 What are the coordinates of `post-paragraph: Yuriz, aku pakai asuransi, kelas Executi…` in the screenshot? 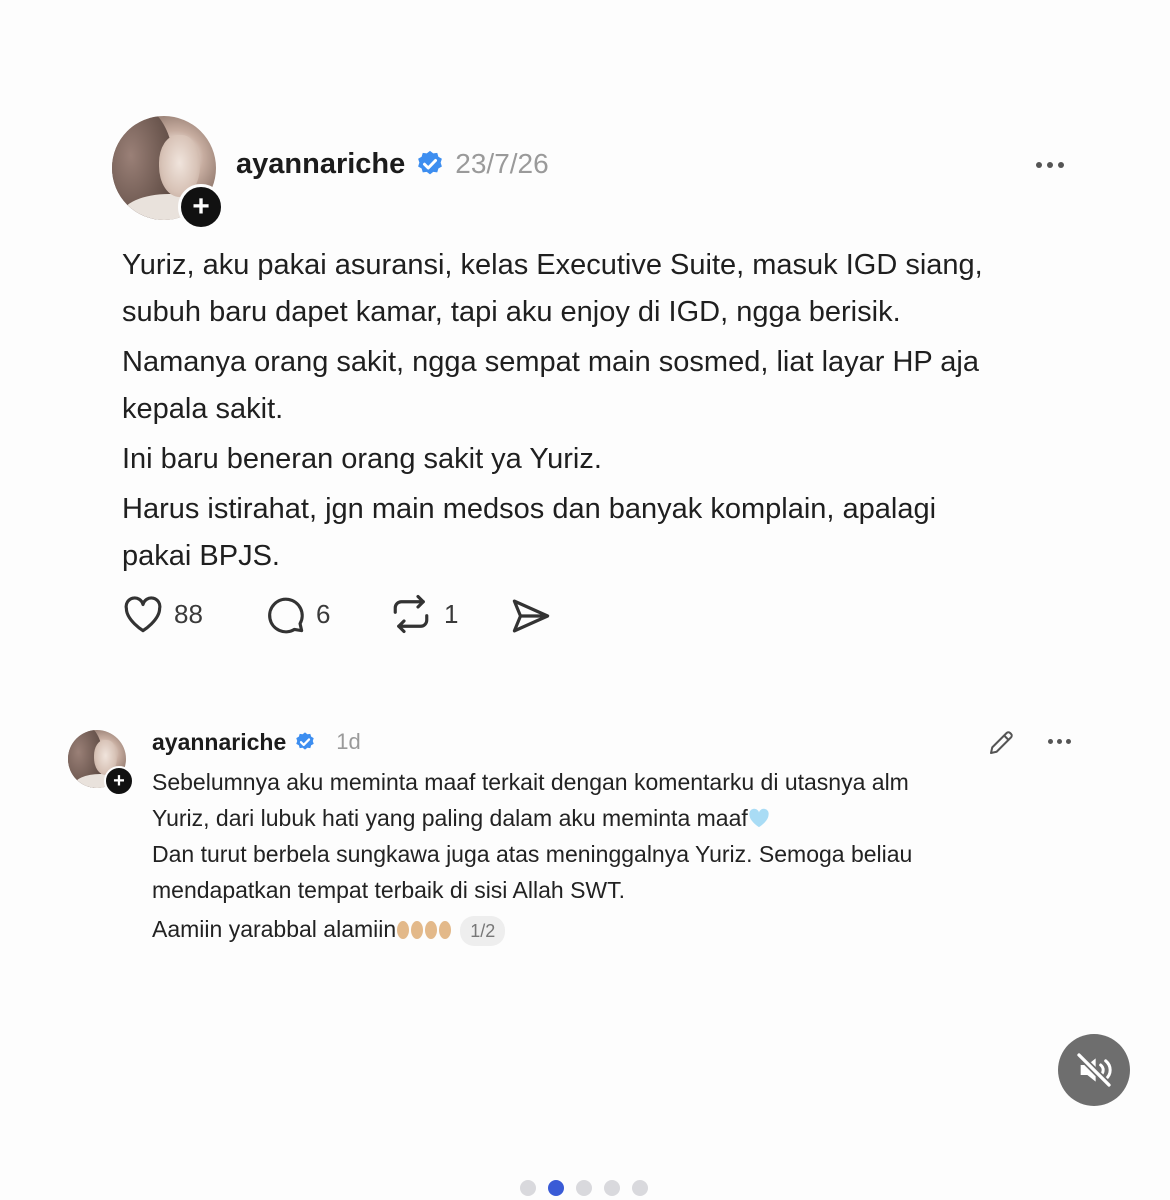 It's located at (612, 289).